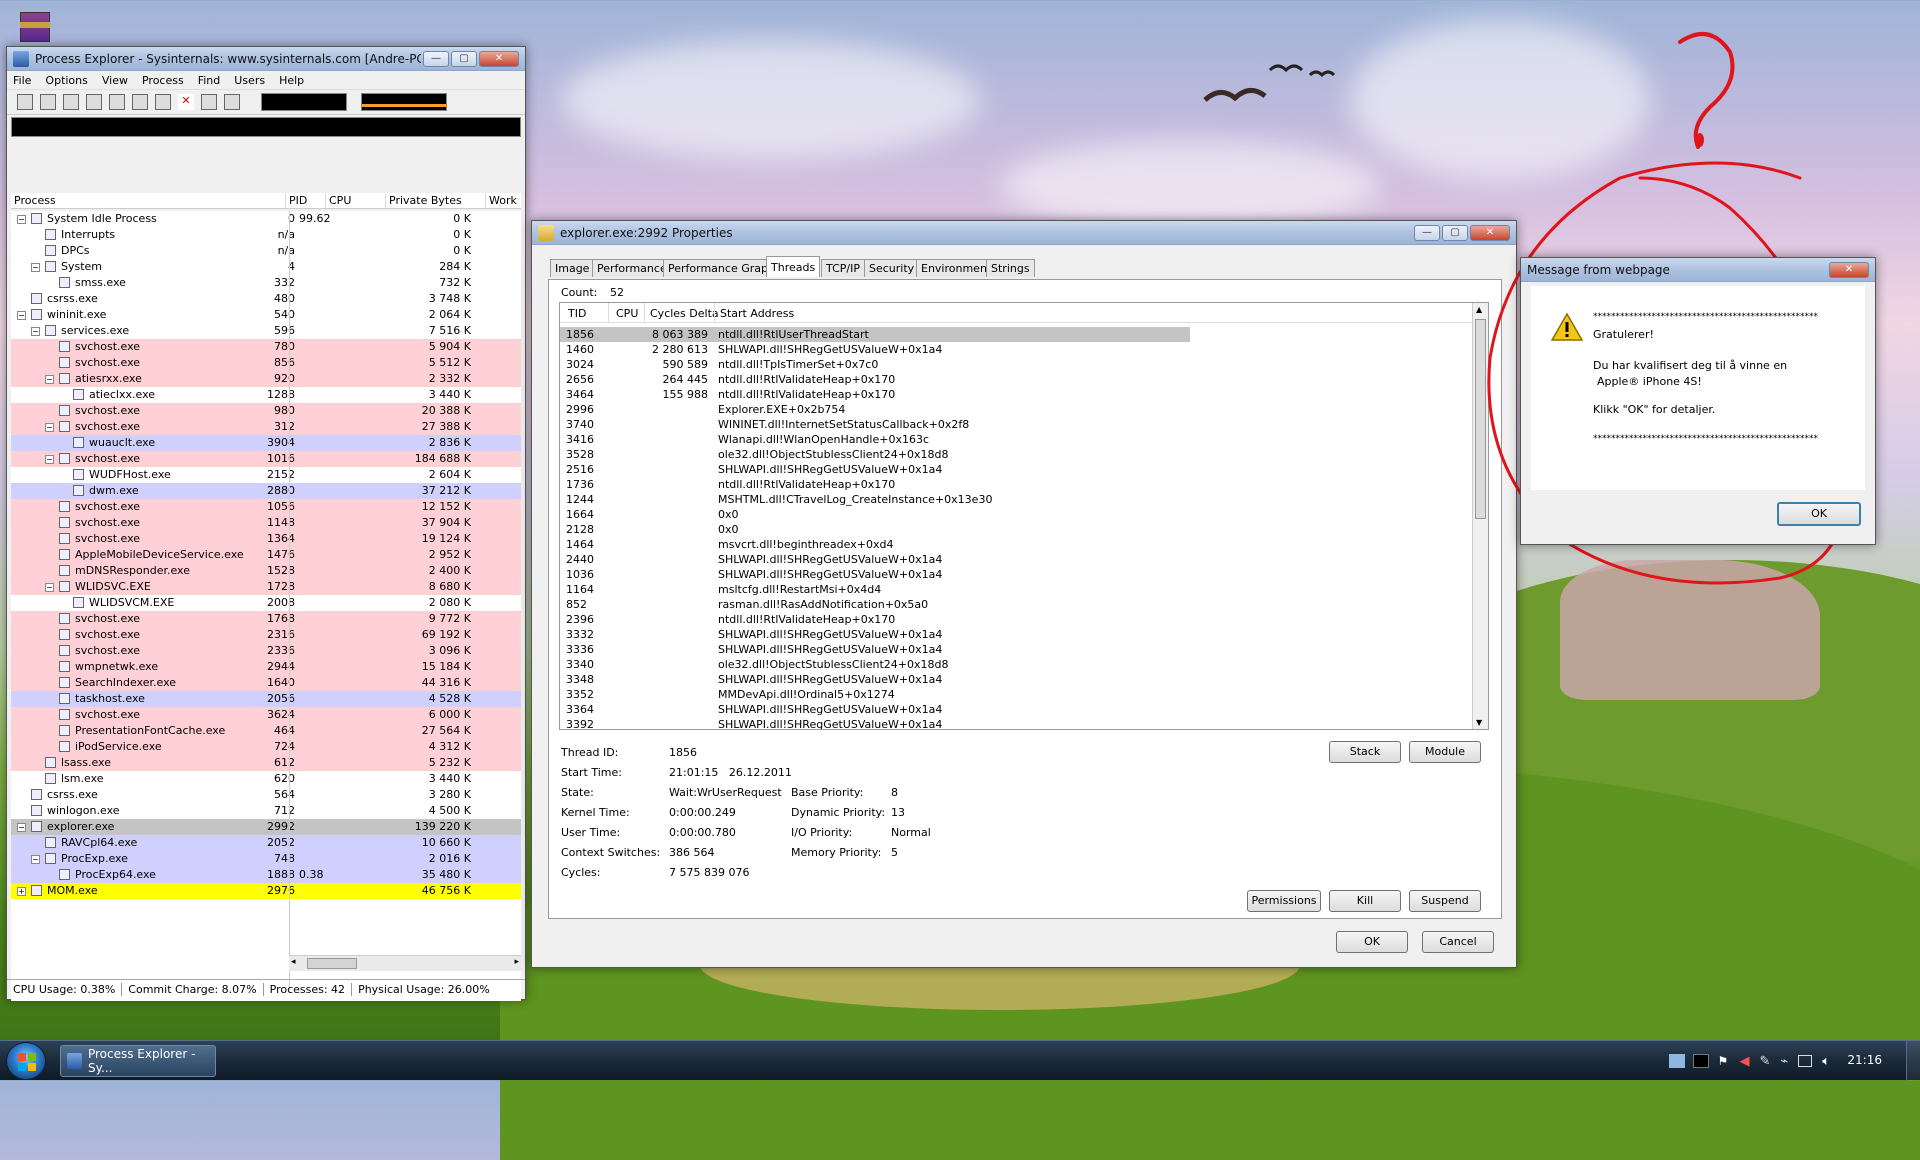  What do you see at coordinates (1010, 268) in the screenshot?
I see `tab-strings: Strings` at bounding box center [1010, 268].